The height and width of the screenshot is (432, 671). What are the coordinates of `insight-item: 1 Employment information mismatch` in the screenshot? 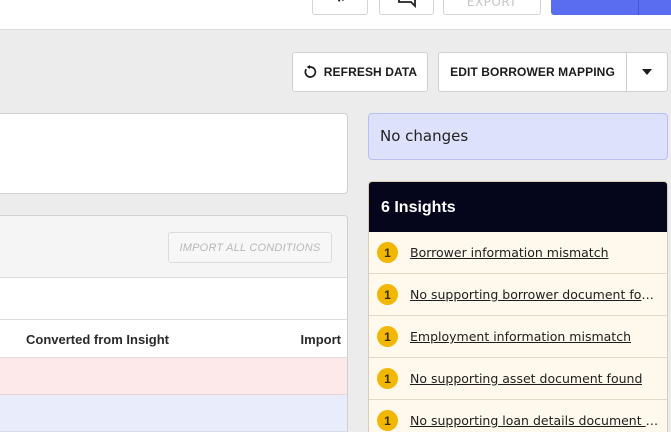 It's located at (518, 337).